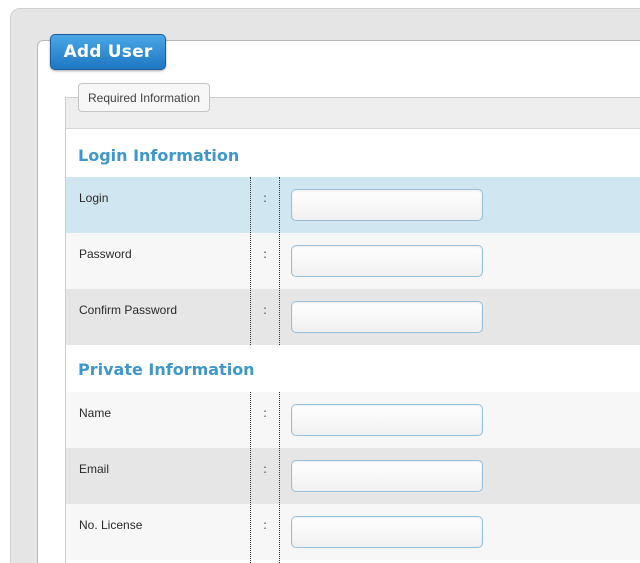 The image size is (640, 563). Describe the element at coordinates (387, 317) in the screenshot. I see `confirm-password-input` at that location.